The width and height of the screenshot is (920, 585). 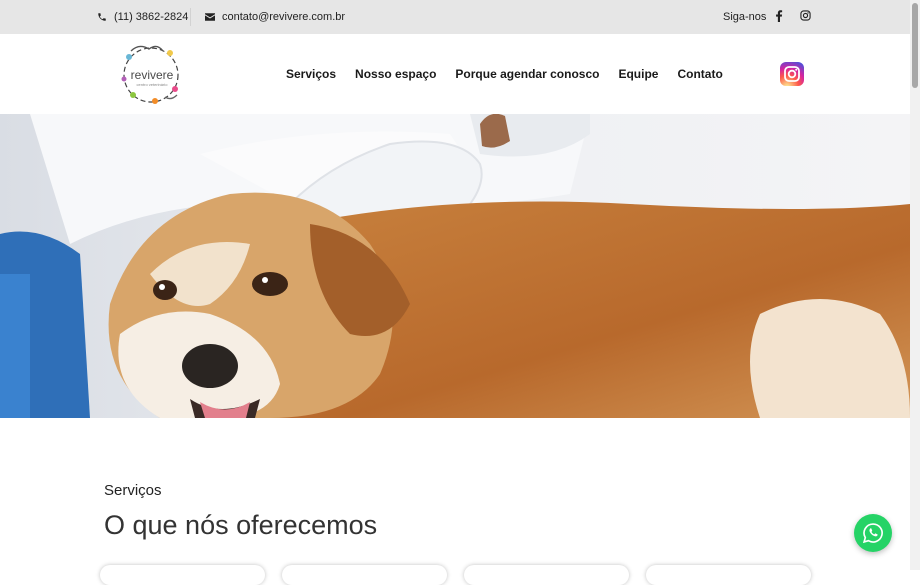 What do you see at coordinates (284, 17) in the screenshot?
I see `email-address: contato@revivere.com.br` at bounding box center [284, 17].